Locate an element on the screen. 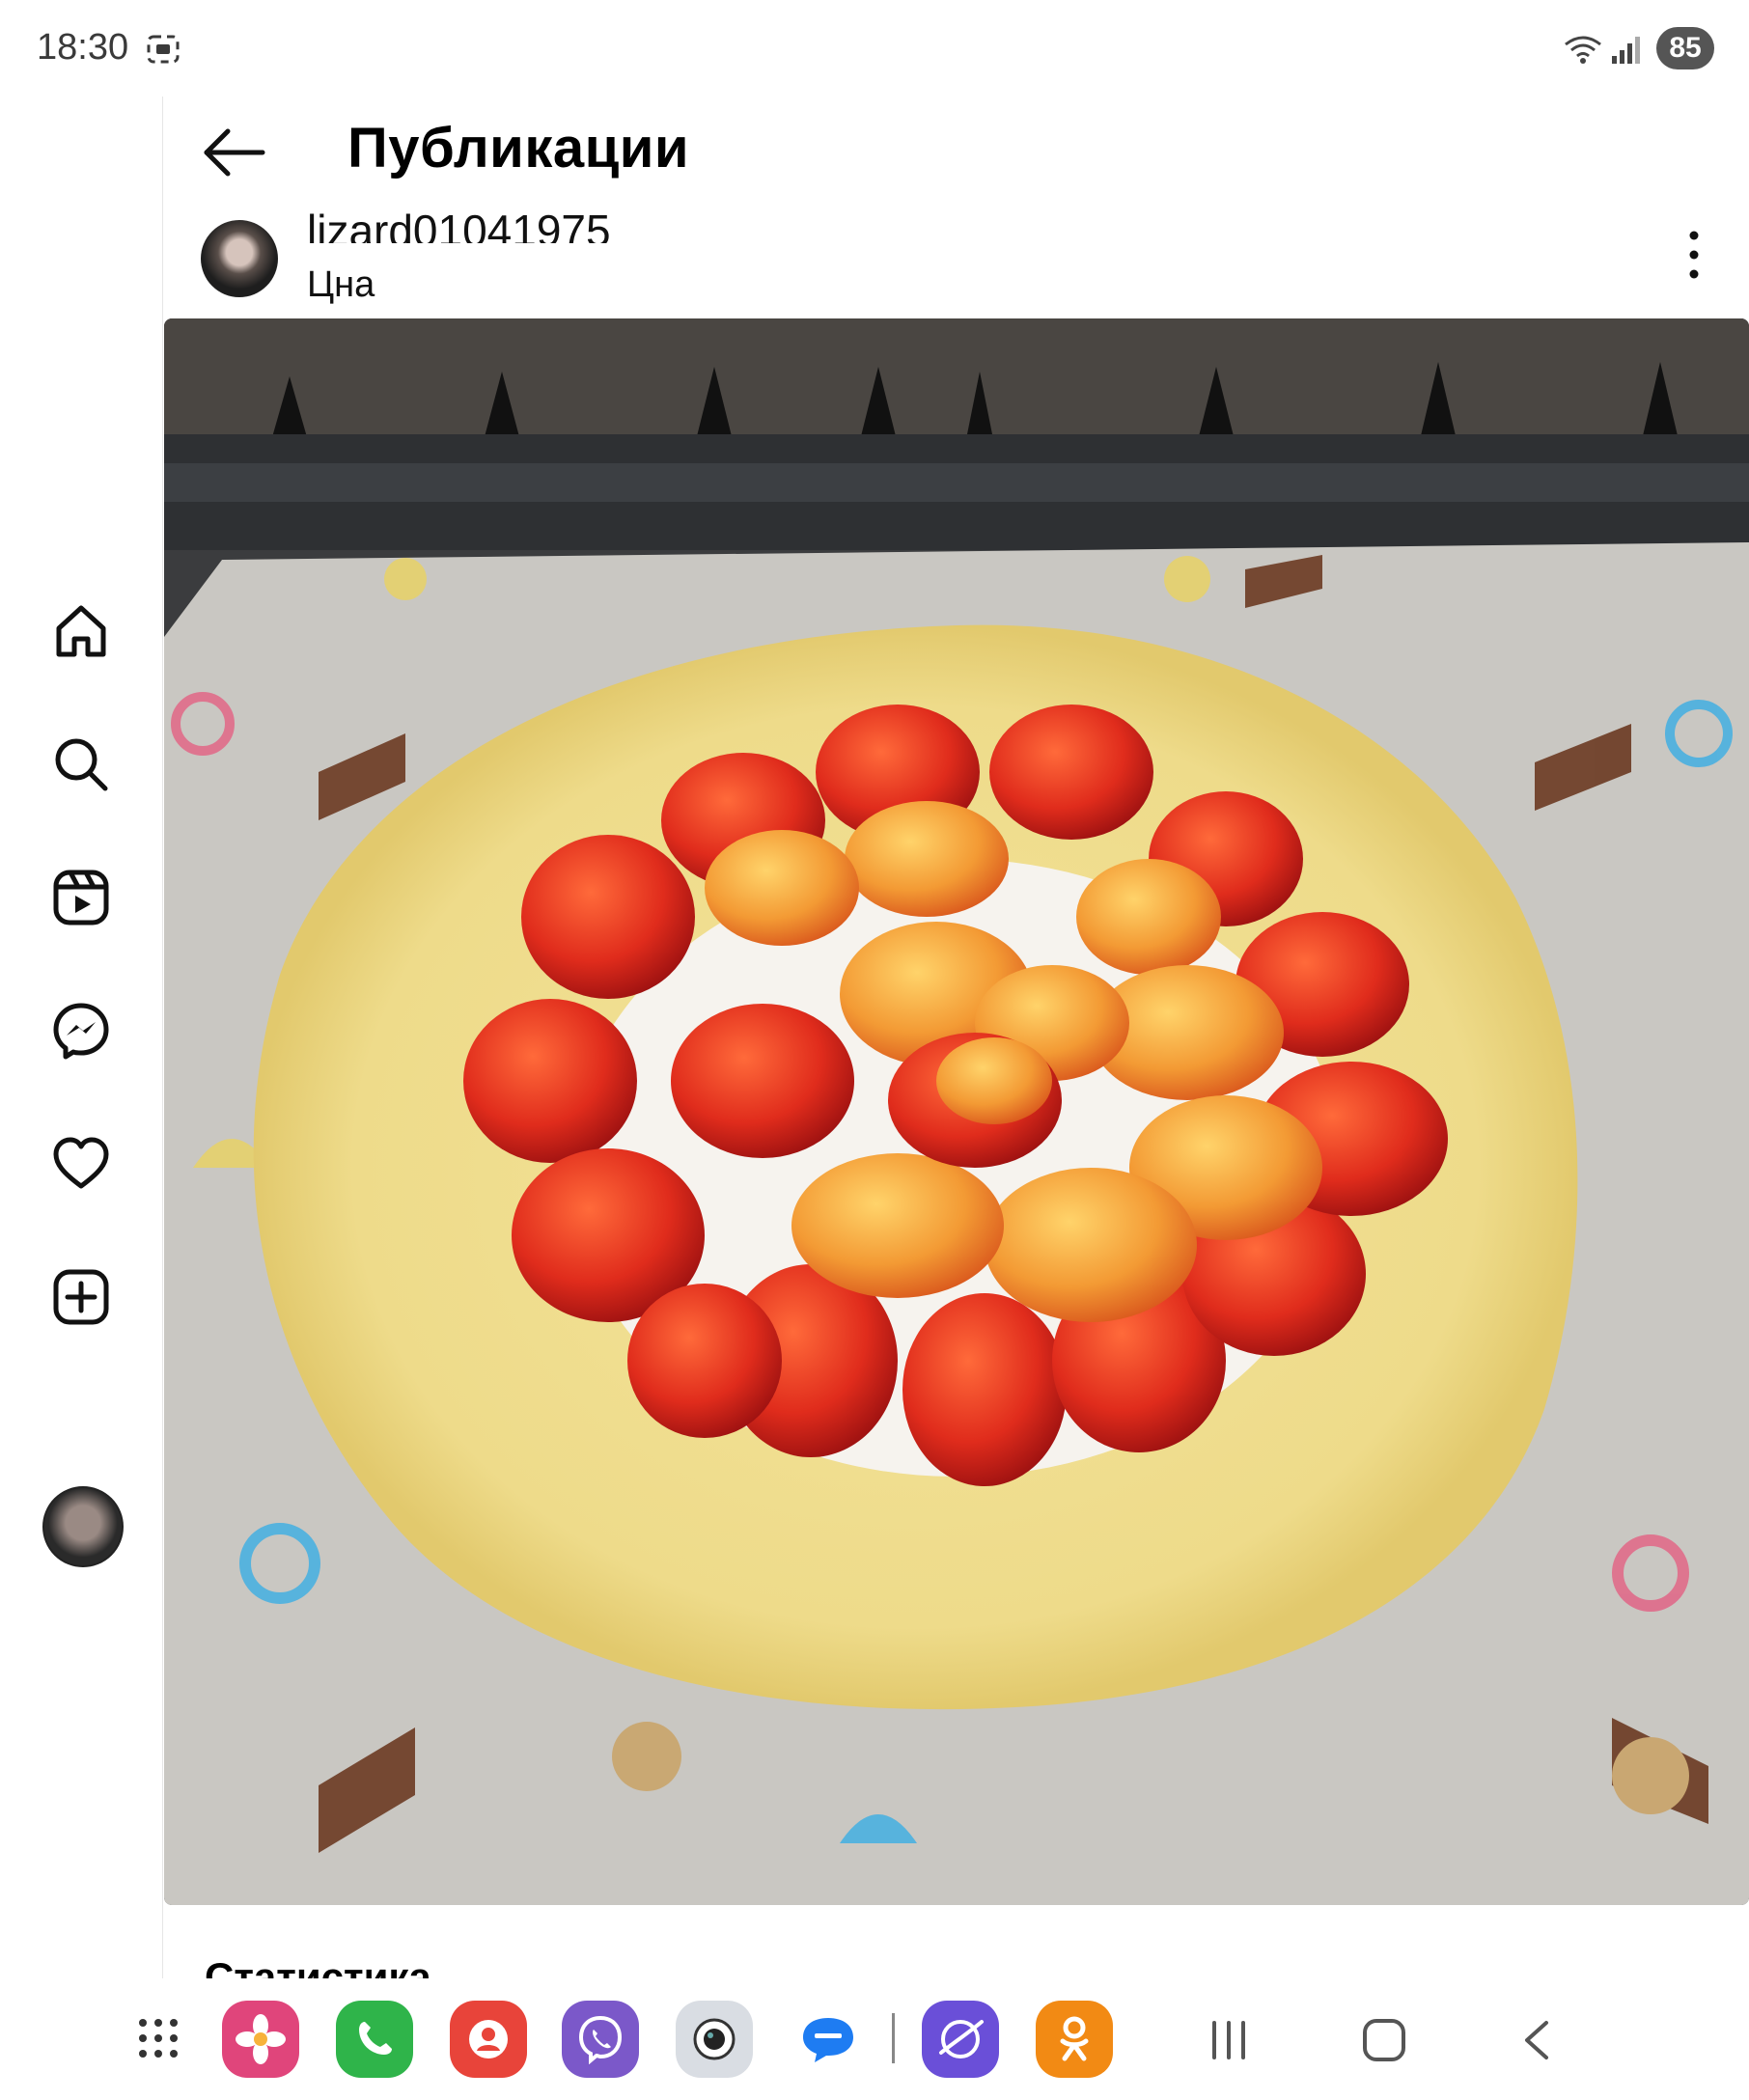  sidebar-item-search is located at coordinates (81, 764).